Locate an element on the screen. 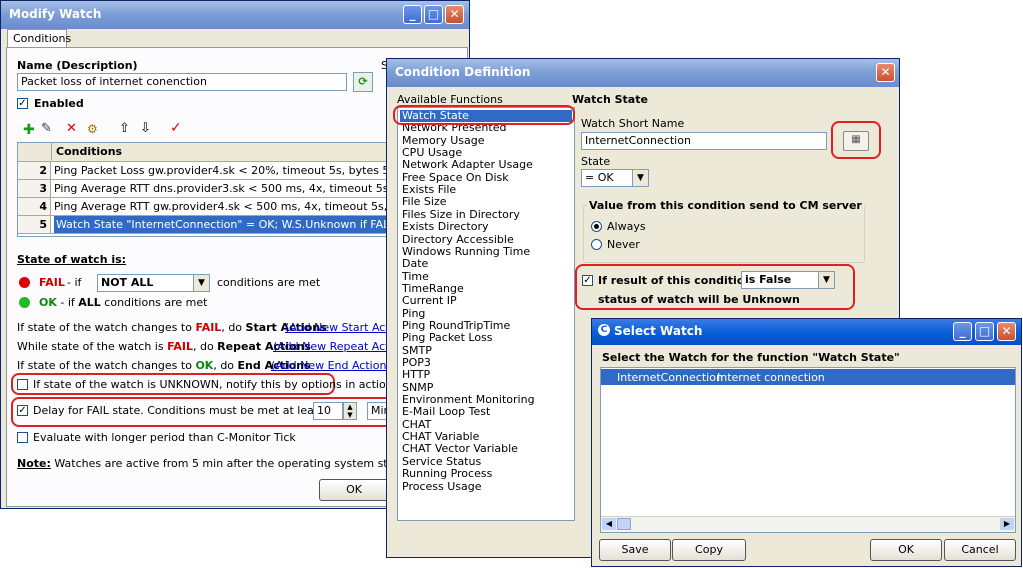 This screenshot has height=568, width=1023. delete-icon: ✕ is located at coordinates (71, 128).